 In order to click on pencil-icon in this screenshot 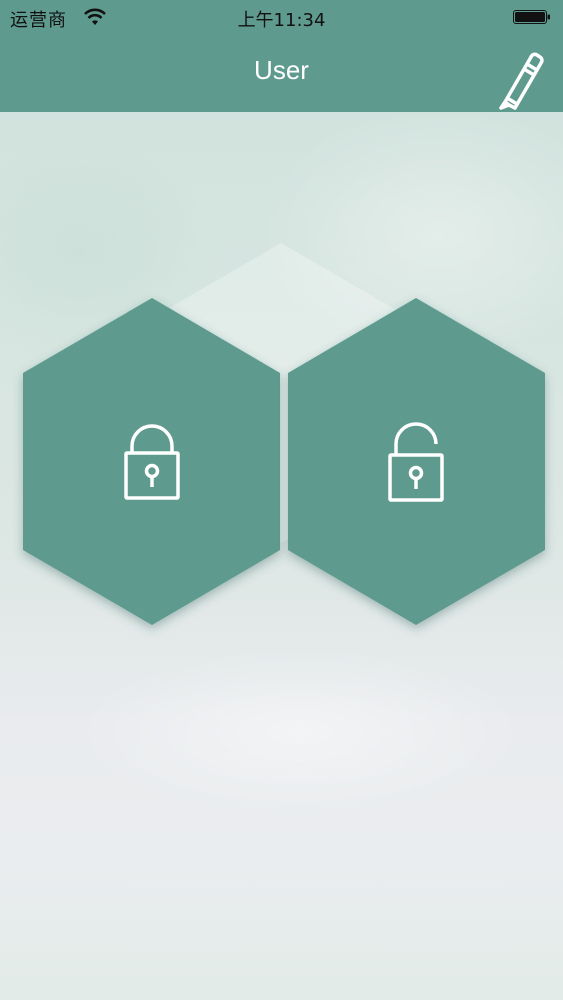, I will do `click(521, 81)`.